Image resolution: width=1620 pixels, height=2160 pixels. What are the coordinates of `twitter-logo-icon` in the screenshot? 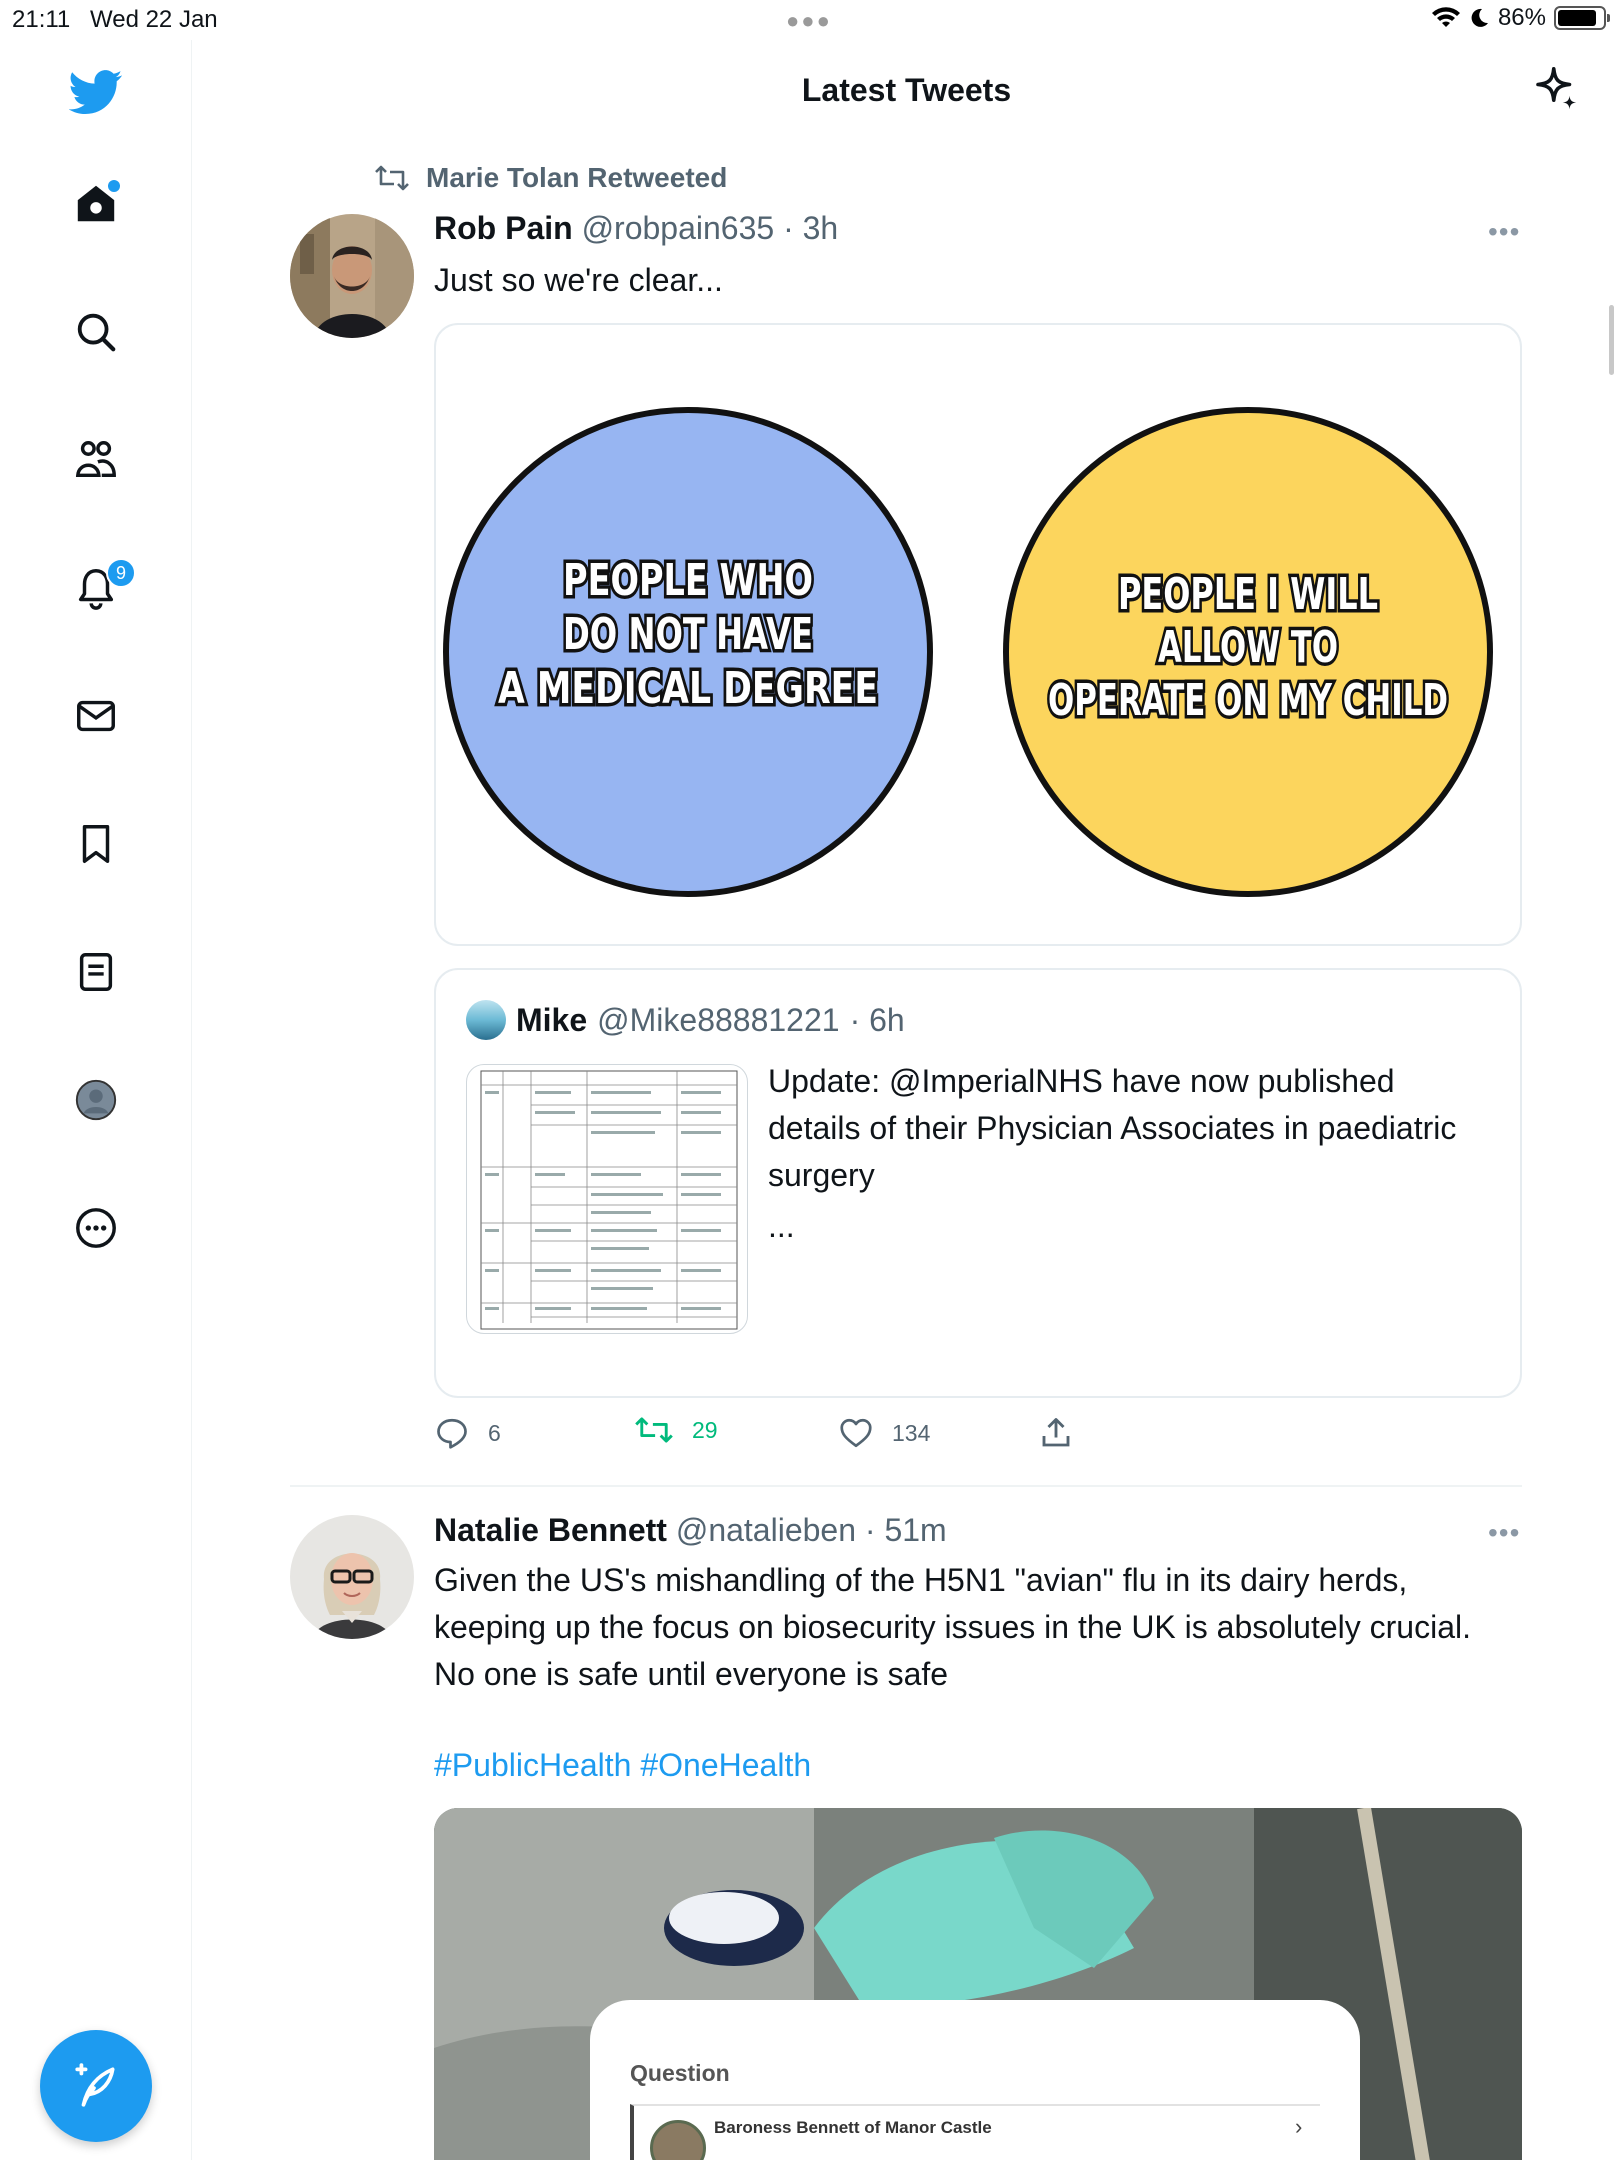 It's located at (96, 92).